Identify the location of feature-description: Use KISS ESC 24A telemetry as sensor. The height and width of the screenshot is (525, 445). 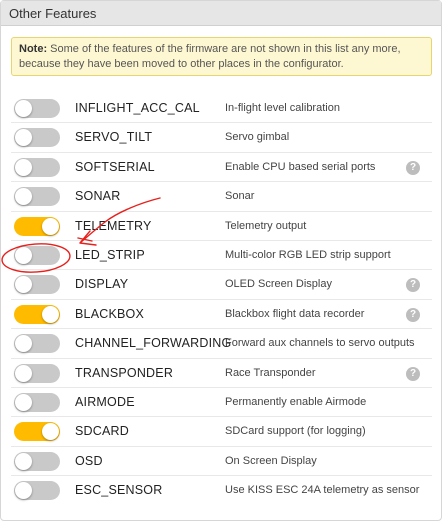
(322, 490).